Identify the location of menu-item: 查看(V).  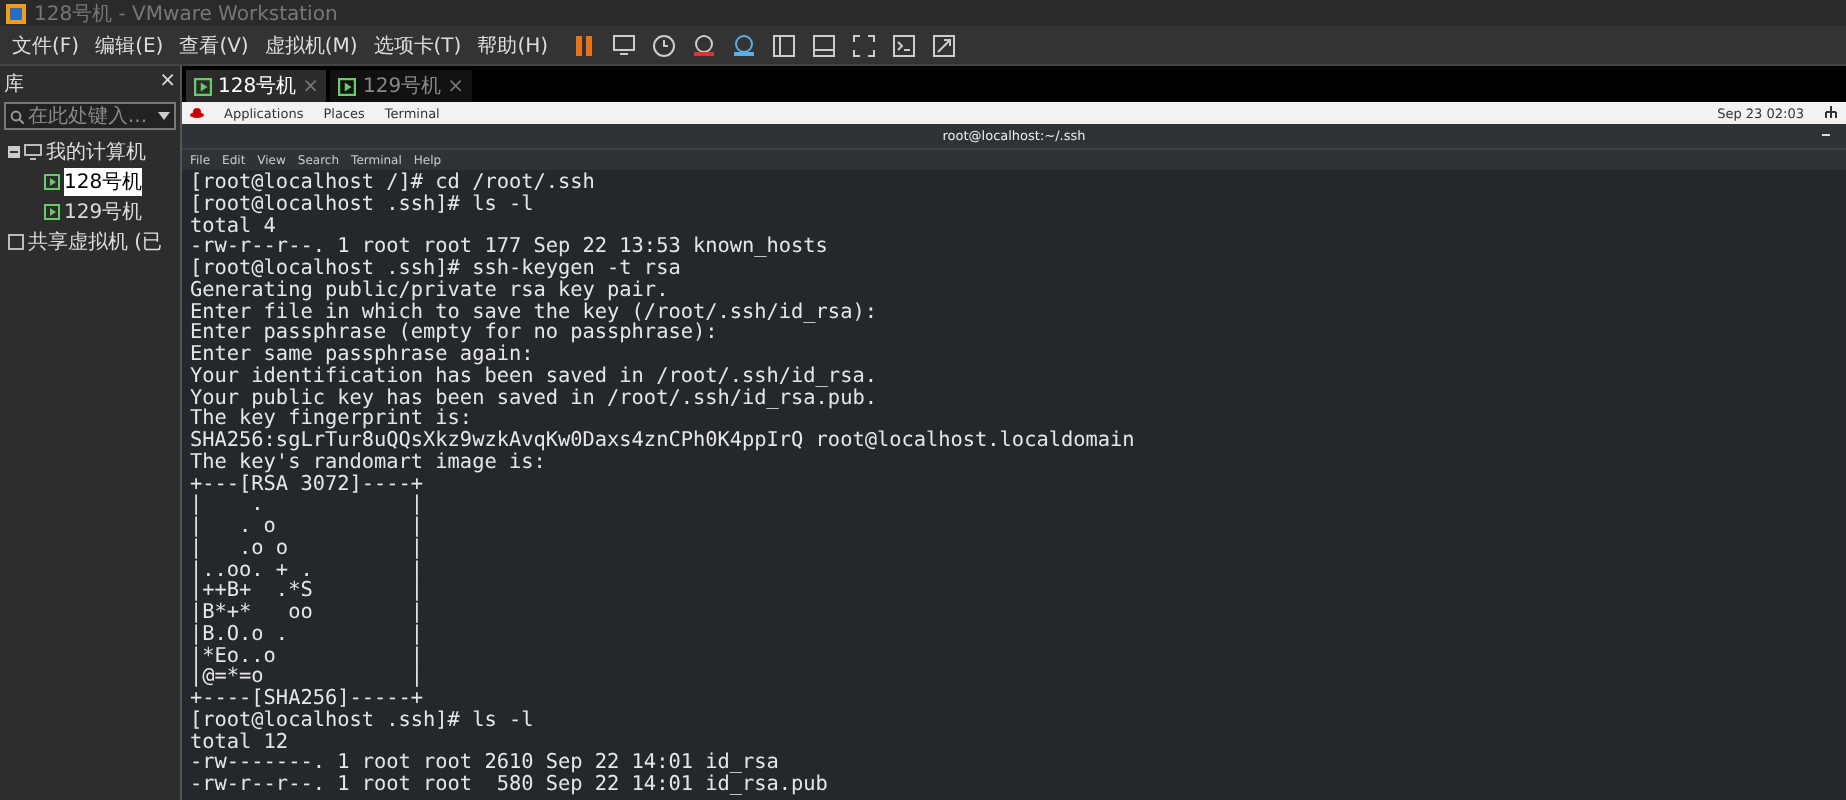
(214, 45).